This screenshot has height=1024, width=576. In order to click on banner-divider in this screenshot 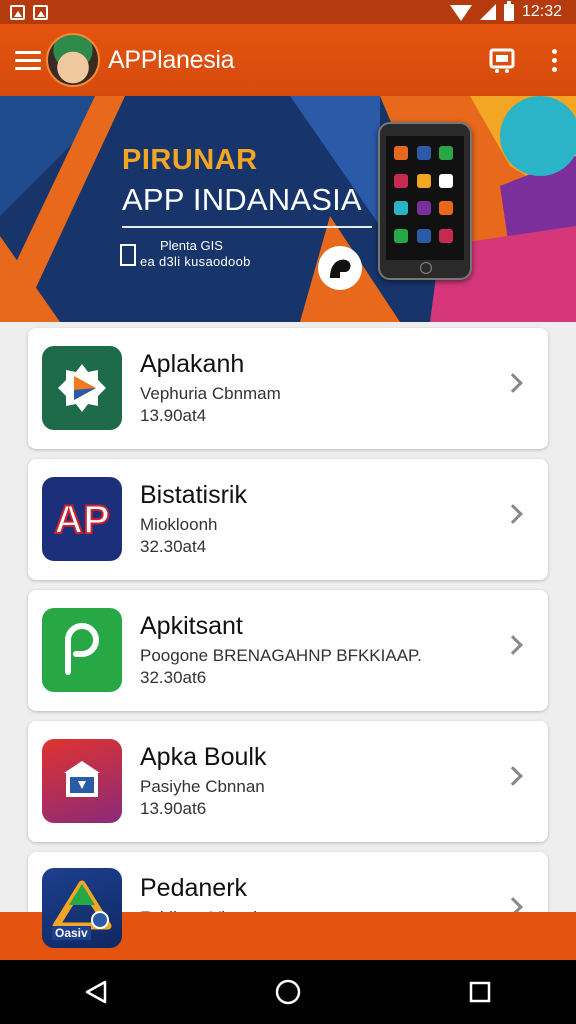, I will do `click(247, 227)`.